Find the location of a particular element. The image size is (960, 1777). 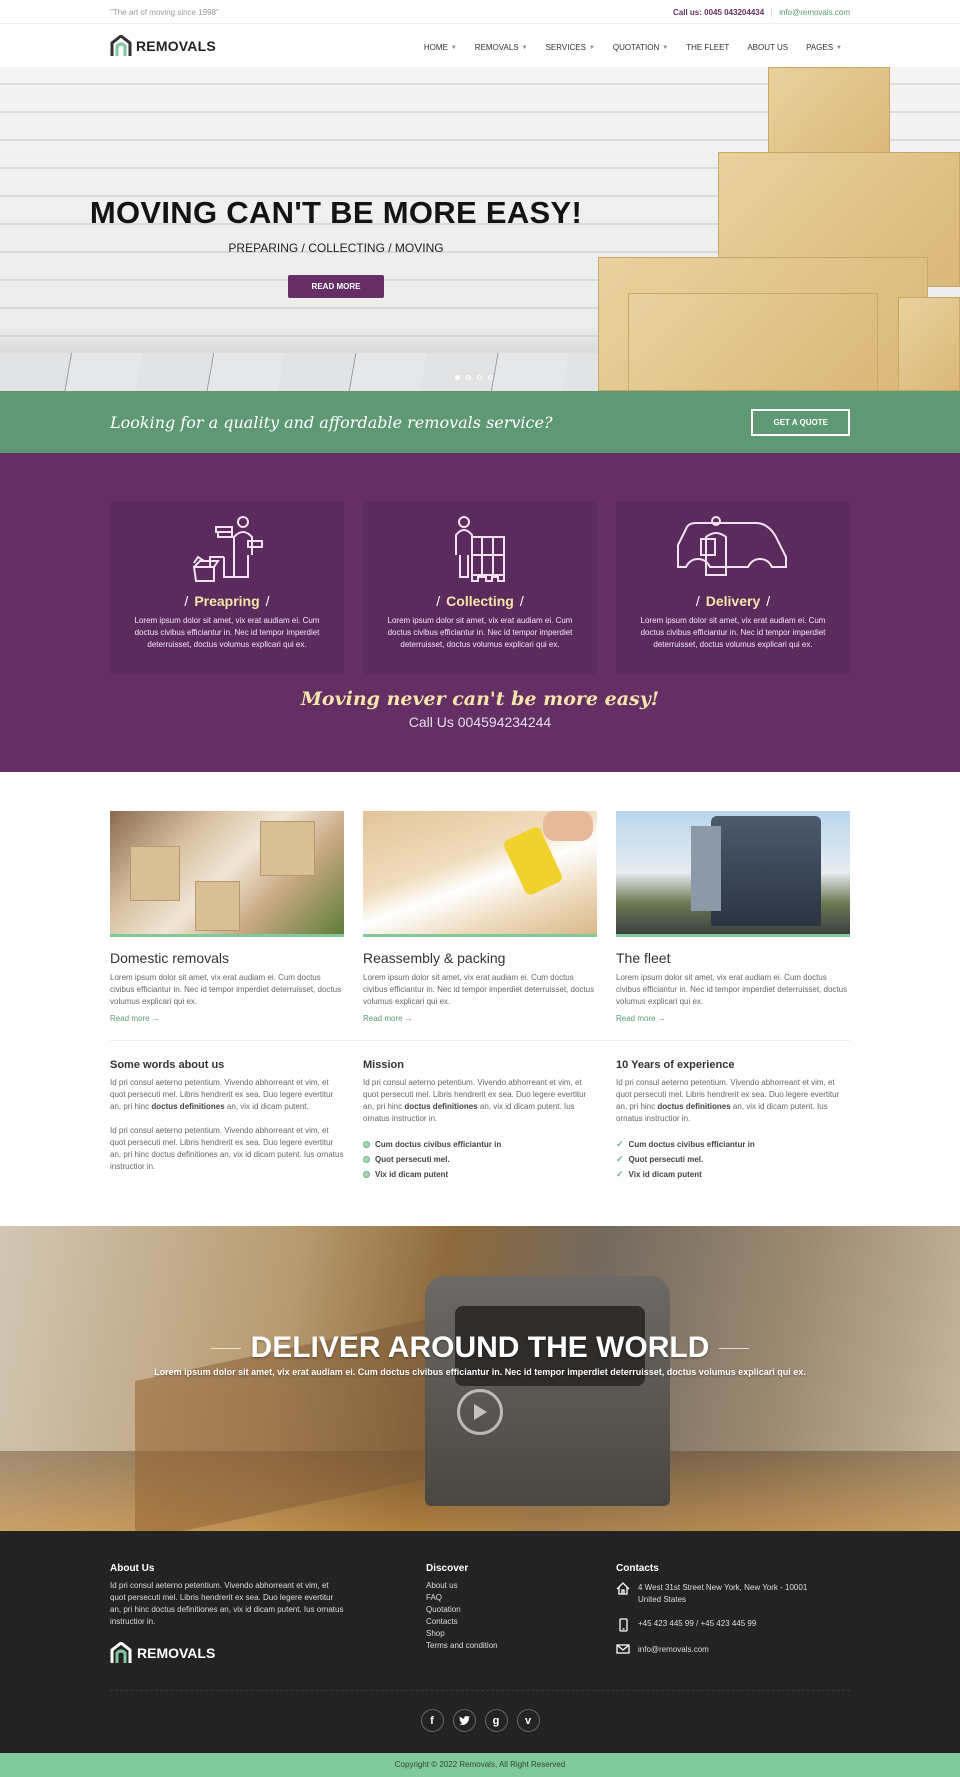

footer-contacts-title: Contacts is located at coordinates (637, 1568).